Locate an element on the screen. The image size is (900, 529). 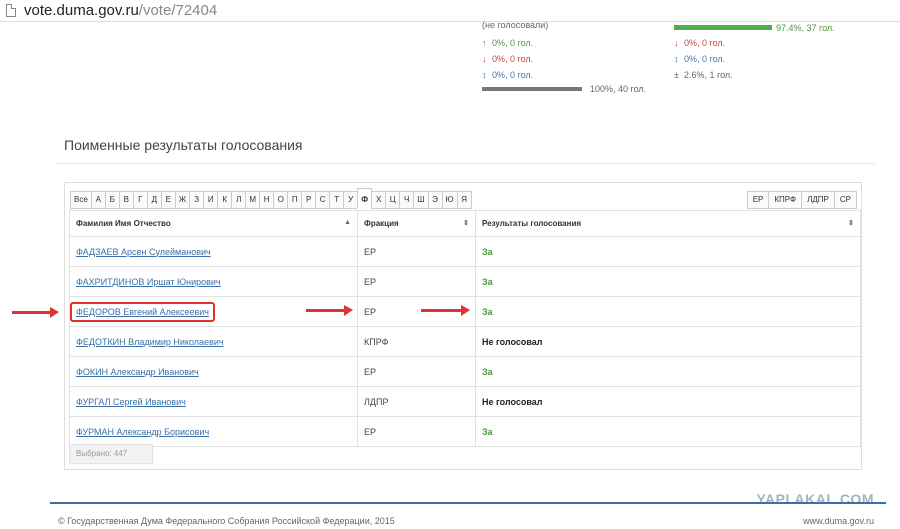
table-row: ФУРГАЛ Сергей Иванович ЛДПР Не голосовал is located at coordinates (465, 401).